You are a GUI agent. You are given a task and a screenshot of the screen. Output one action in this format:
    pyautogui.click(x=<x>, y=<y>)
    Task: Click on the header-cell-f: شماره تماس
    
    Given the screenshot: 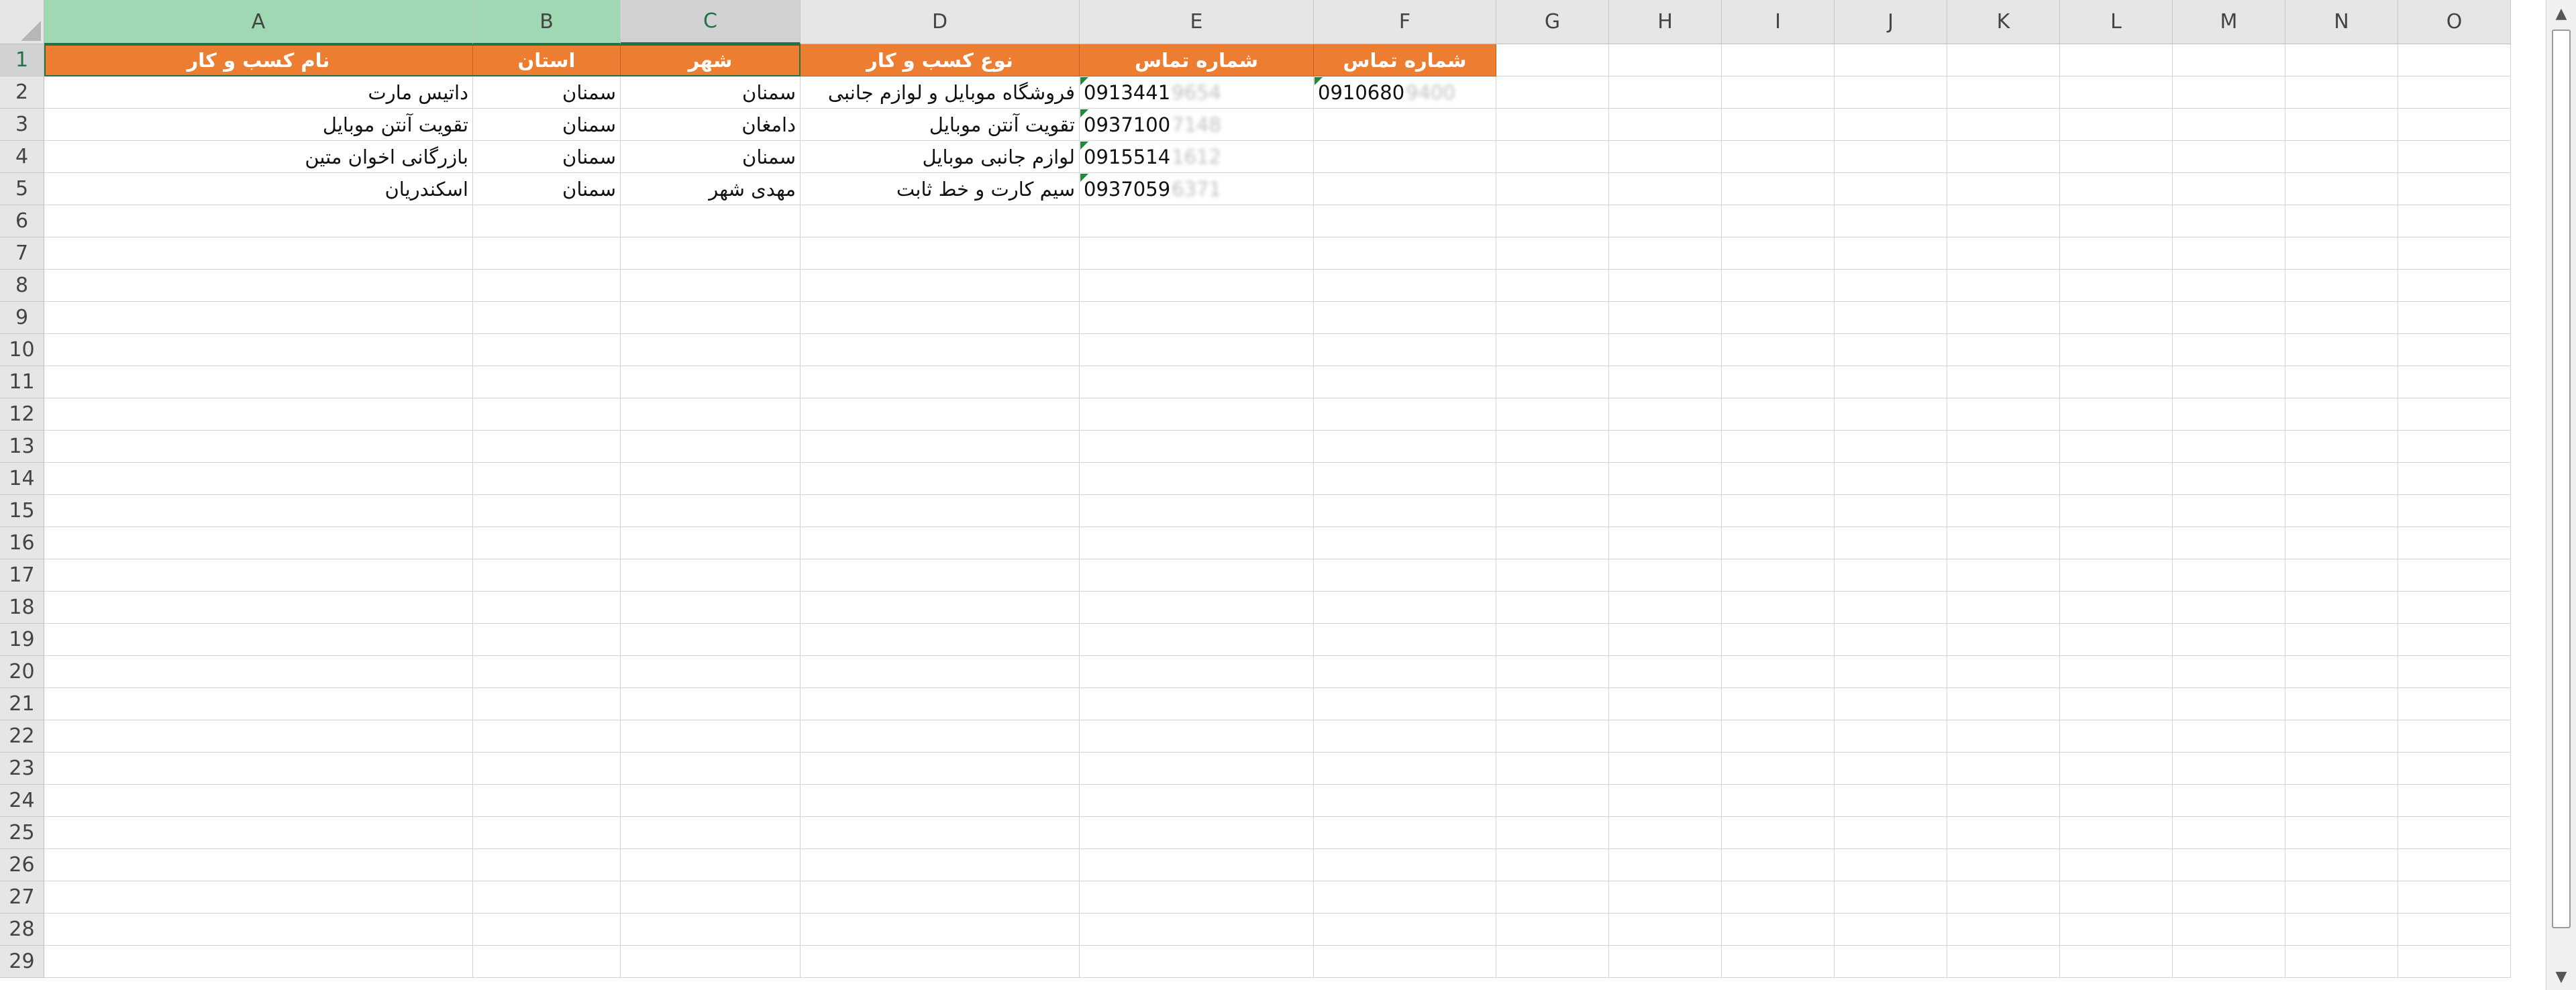 What is the action you would take?
    pyautogui.click(x=1405, y=60)
    